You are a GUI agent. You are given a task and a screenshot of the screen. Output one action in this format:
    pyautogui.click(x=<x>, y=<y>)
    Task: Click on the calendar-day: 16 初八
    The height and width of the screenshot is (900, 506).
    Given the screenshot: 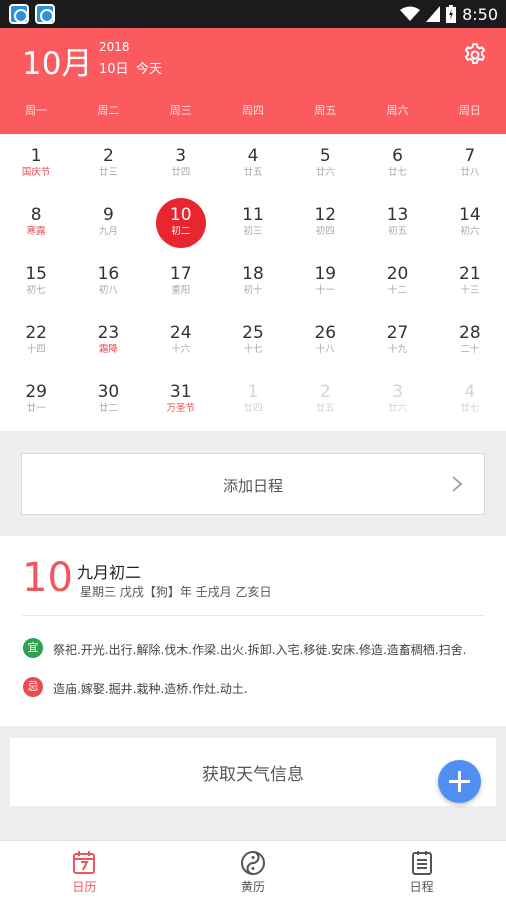 What is the action you would take?
    pyautogui.click(x=108, y=281)
    